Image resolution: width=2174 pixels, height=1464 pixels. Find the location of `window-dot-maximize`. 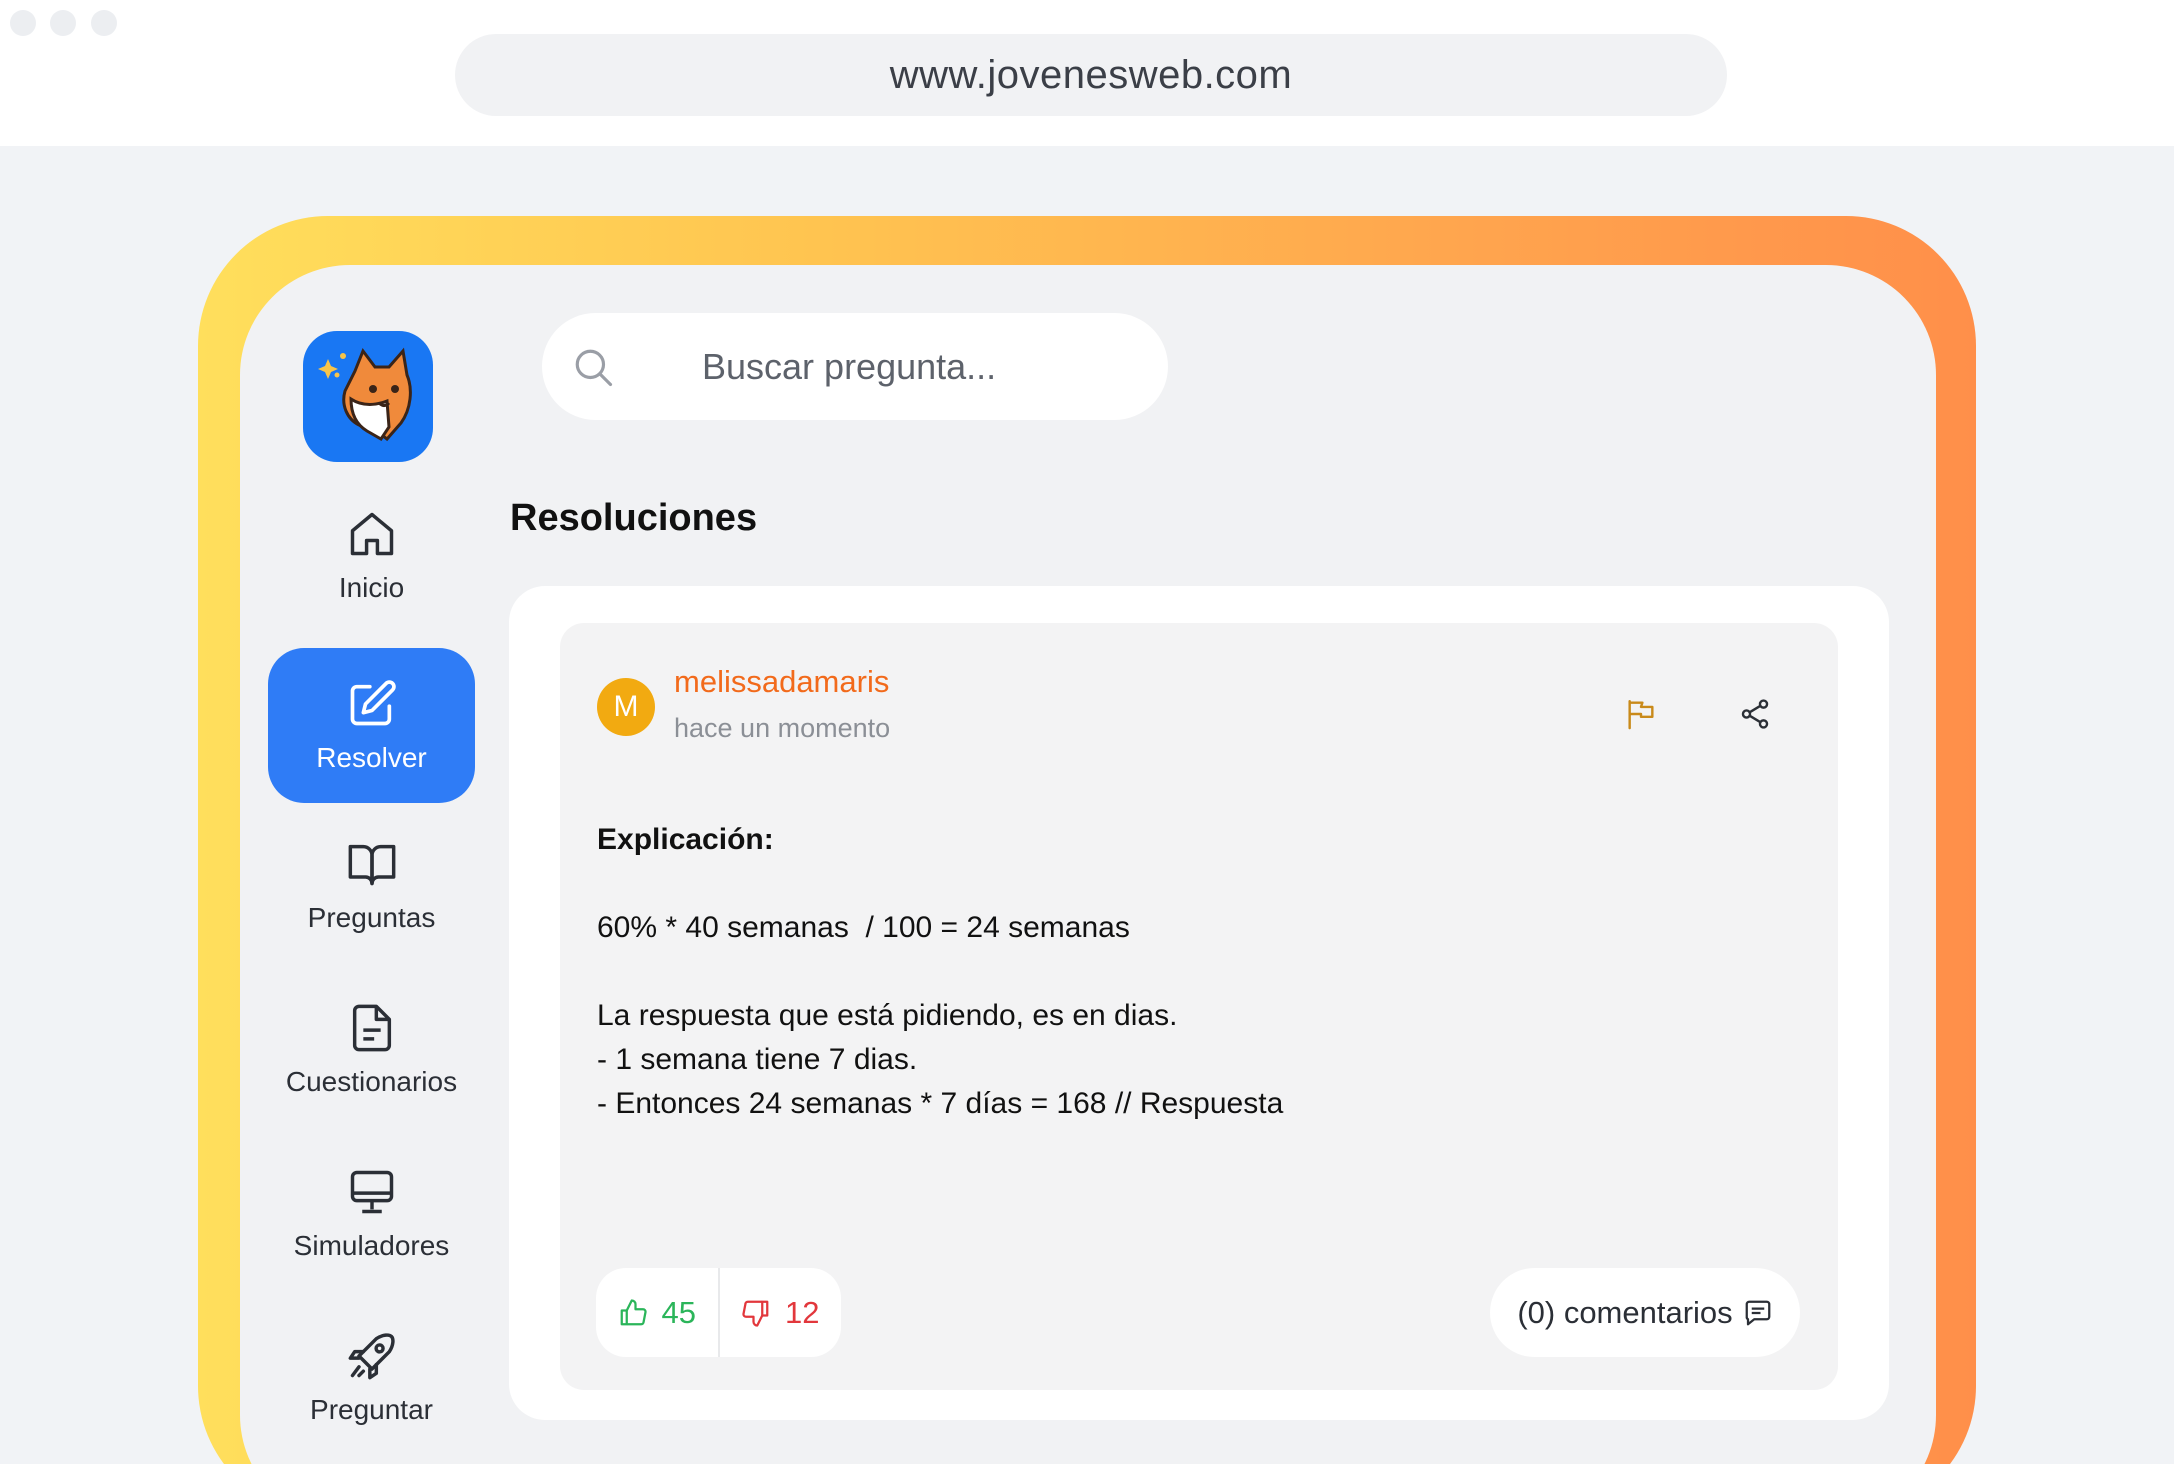

window-dot-maximize is located at coordinates (104, 23).